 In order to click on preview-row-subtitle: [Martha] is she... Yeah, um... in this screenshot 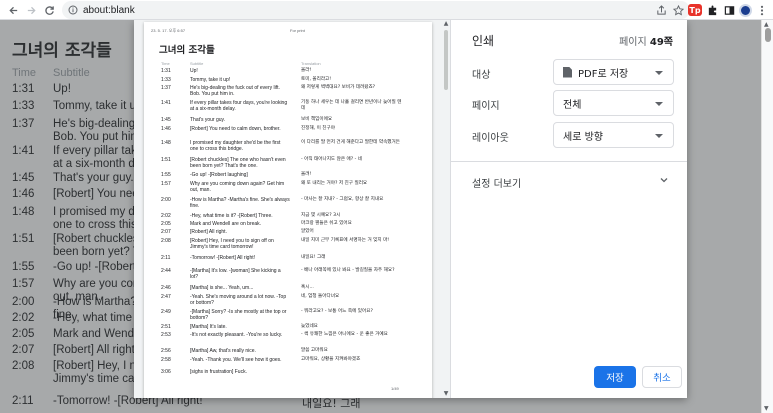, I will do `click(222, 288)`.